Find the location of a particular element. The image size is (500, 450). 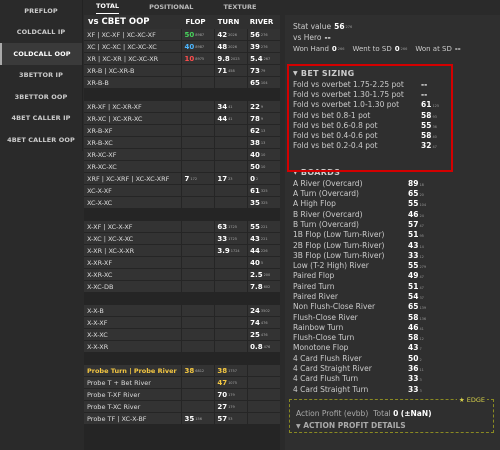

cell-river-count: 3502 is located at coordinates (265, 310).